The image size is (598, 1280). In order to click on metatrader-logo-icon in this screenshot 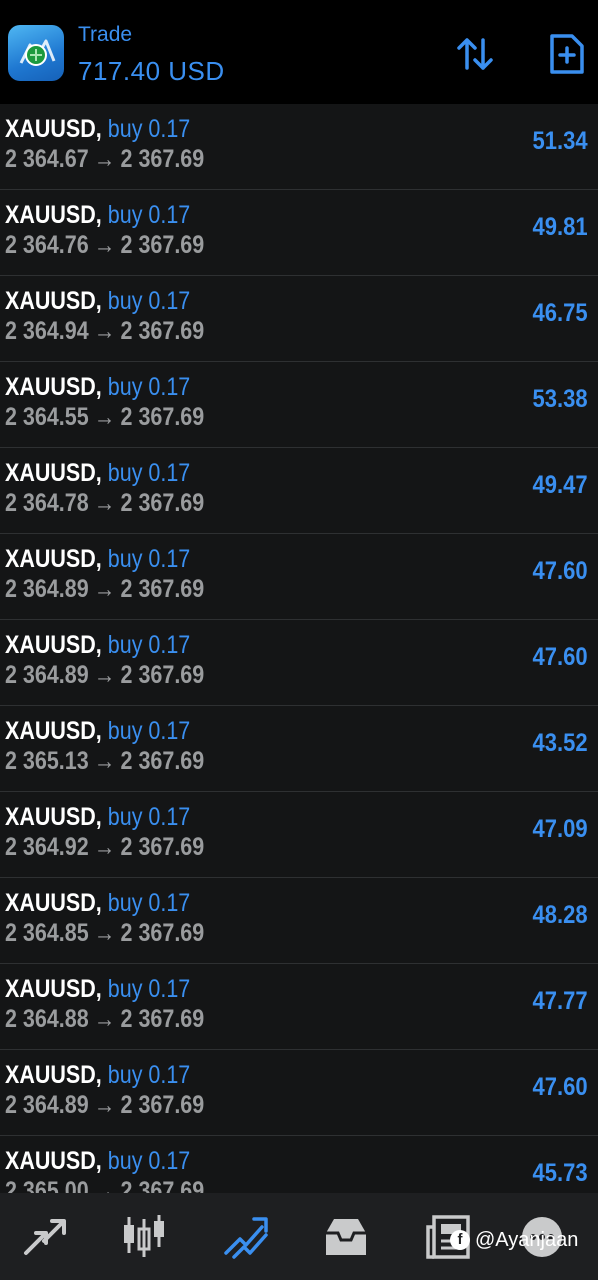, I will do `click(36, 53)`.